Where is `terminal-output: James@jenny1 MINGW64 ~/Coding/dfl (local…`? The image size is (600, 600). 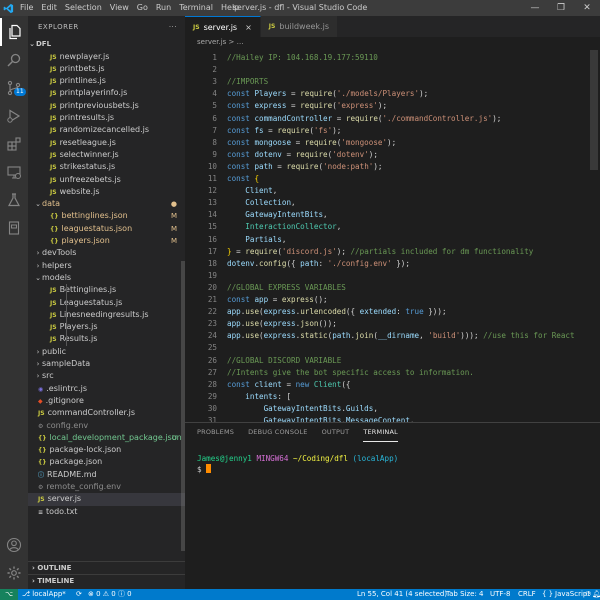 terminal-output: James@jenny1 MINGW64 ~/Coding/dfl (local… is located at coordinates (297, 464).